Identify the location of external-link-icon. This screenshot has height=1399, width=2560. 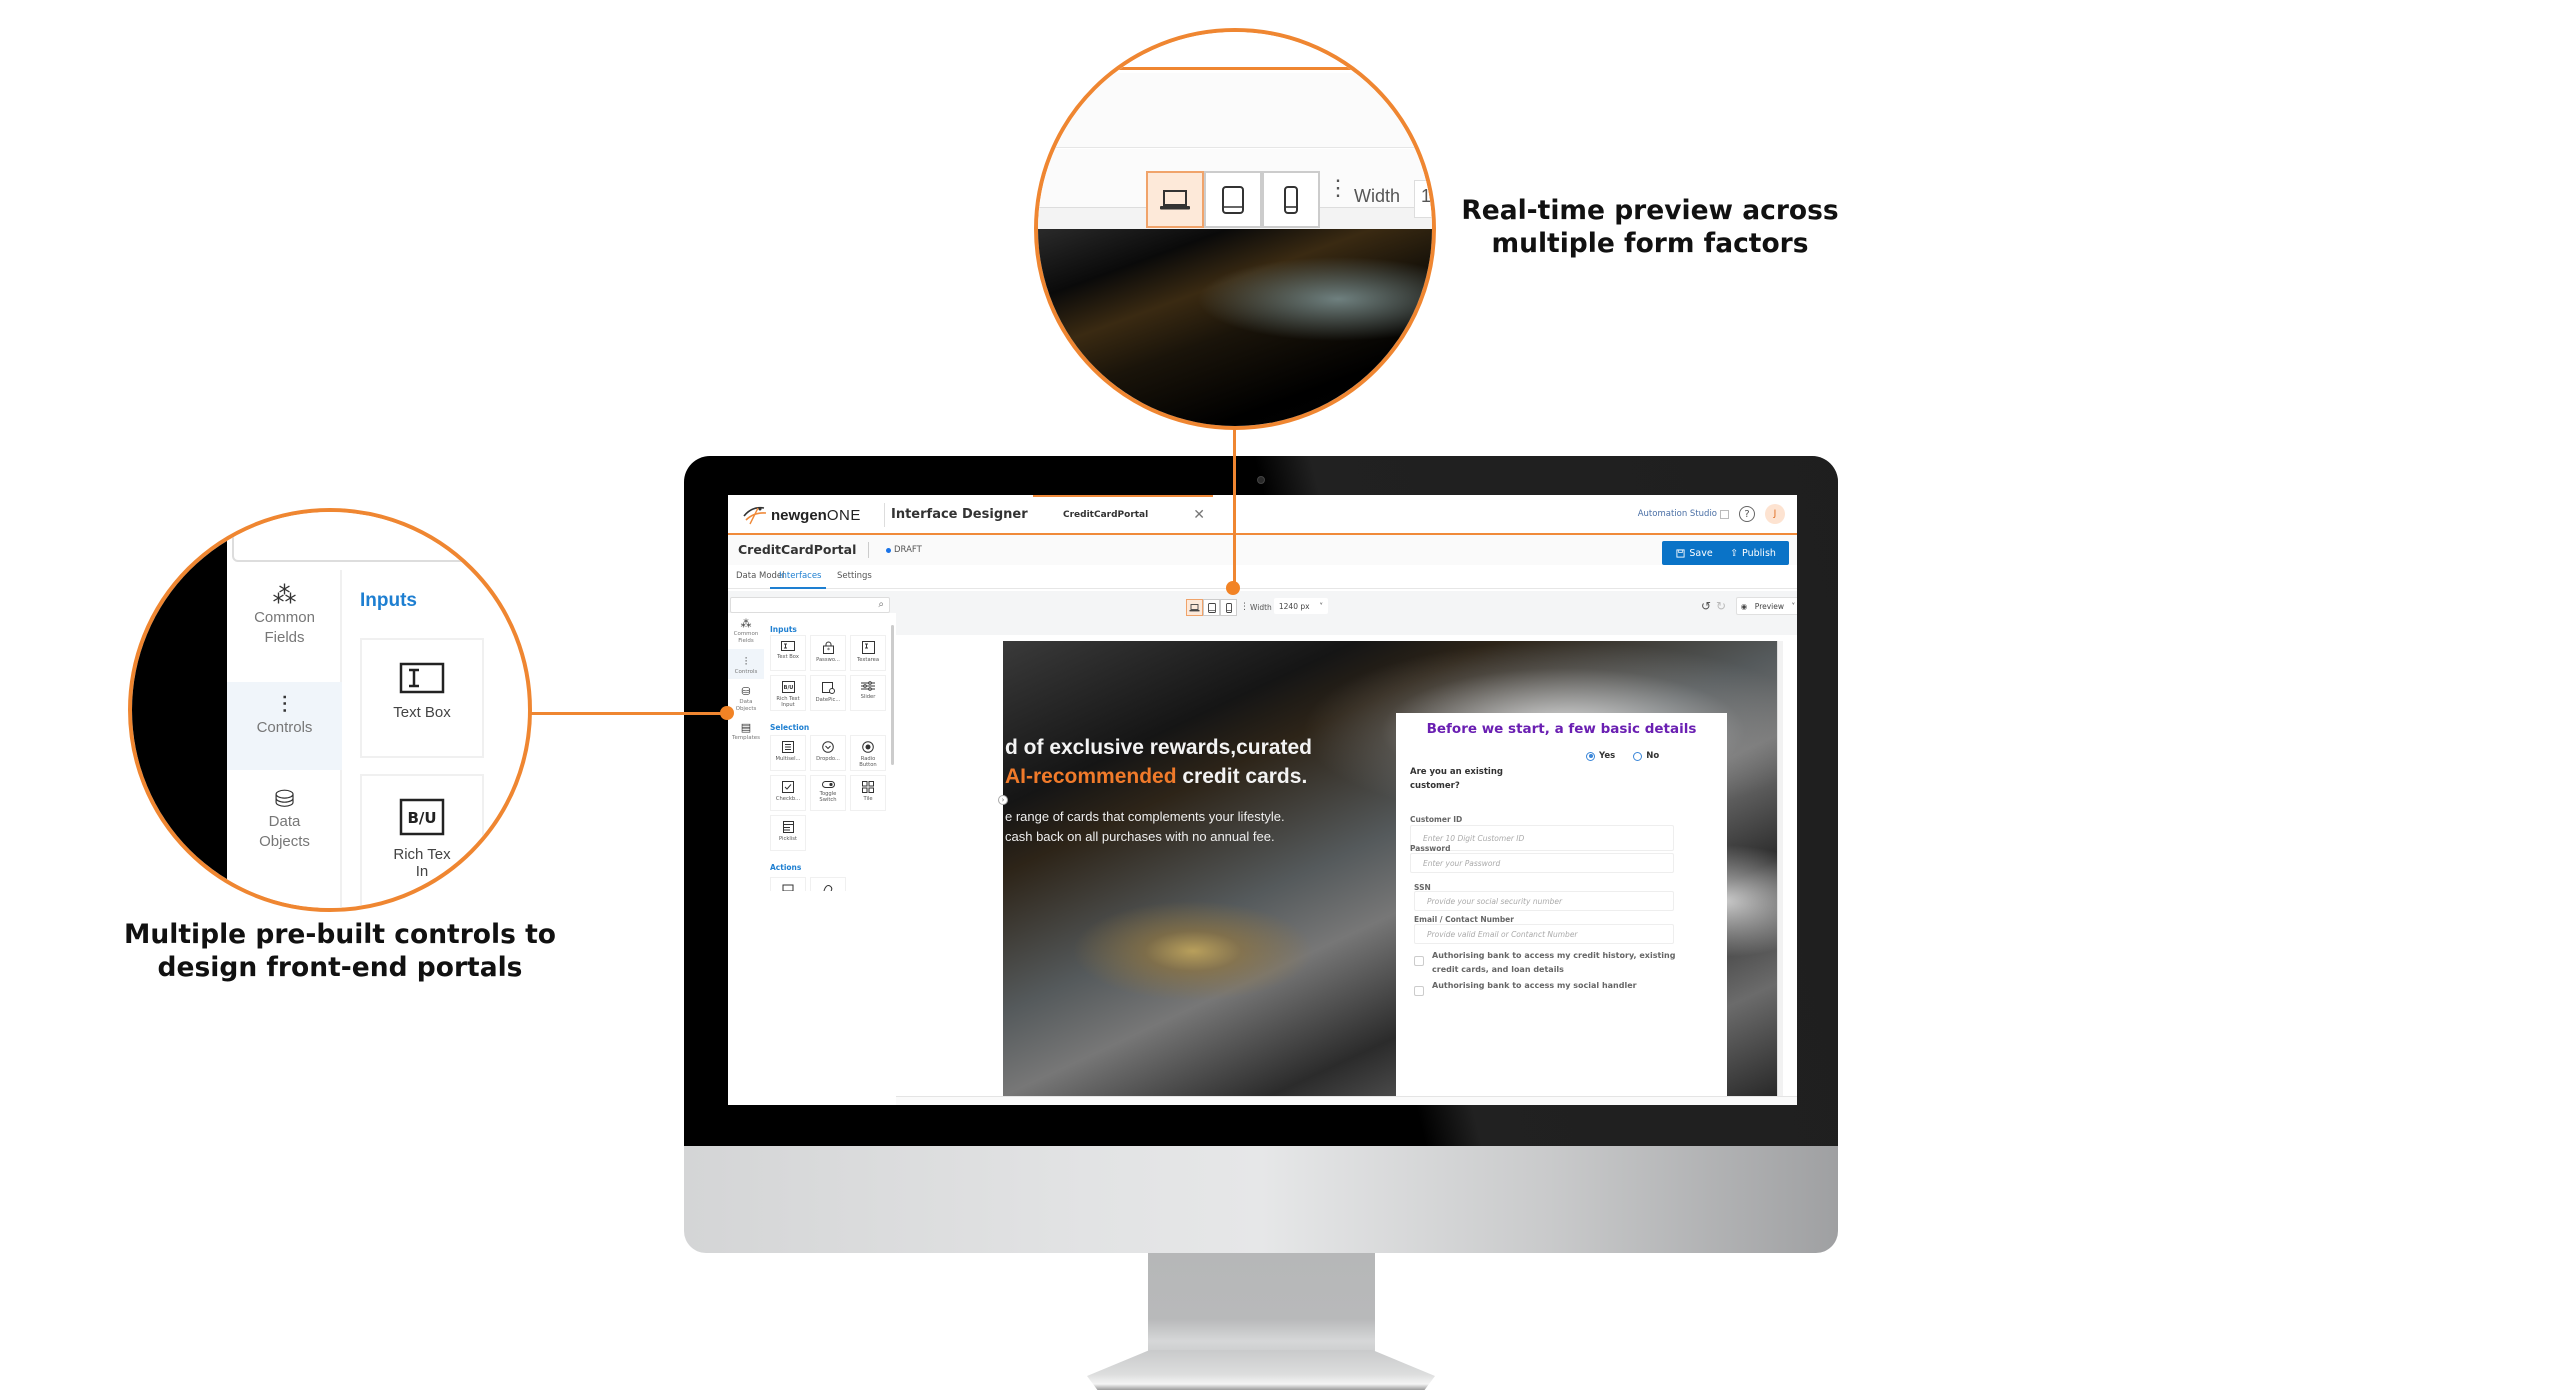
(1724, 514).